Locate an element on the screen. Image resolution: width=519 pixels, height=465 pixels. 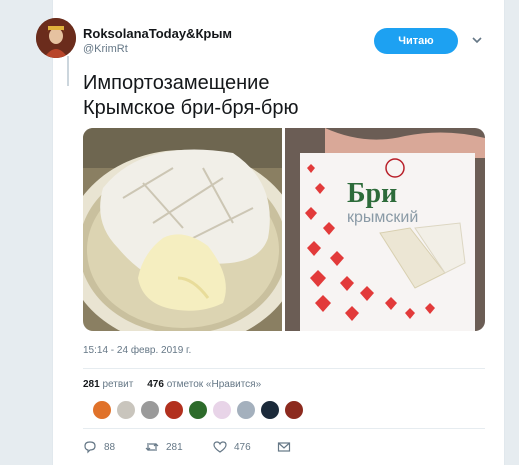
reply-count: 88 is located at coordinates (110, 447).